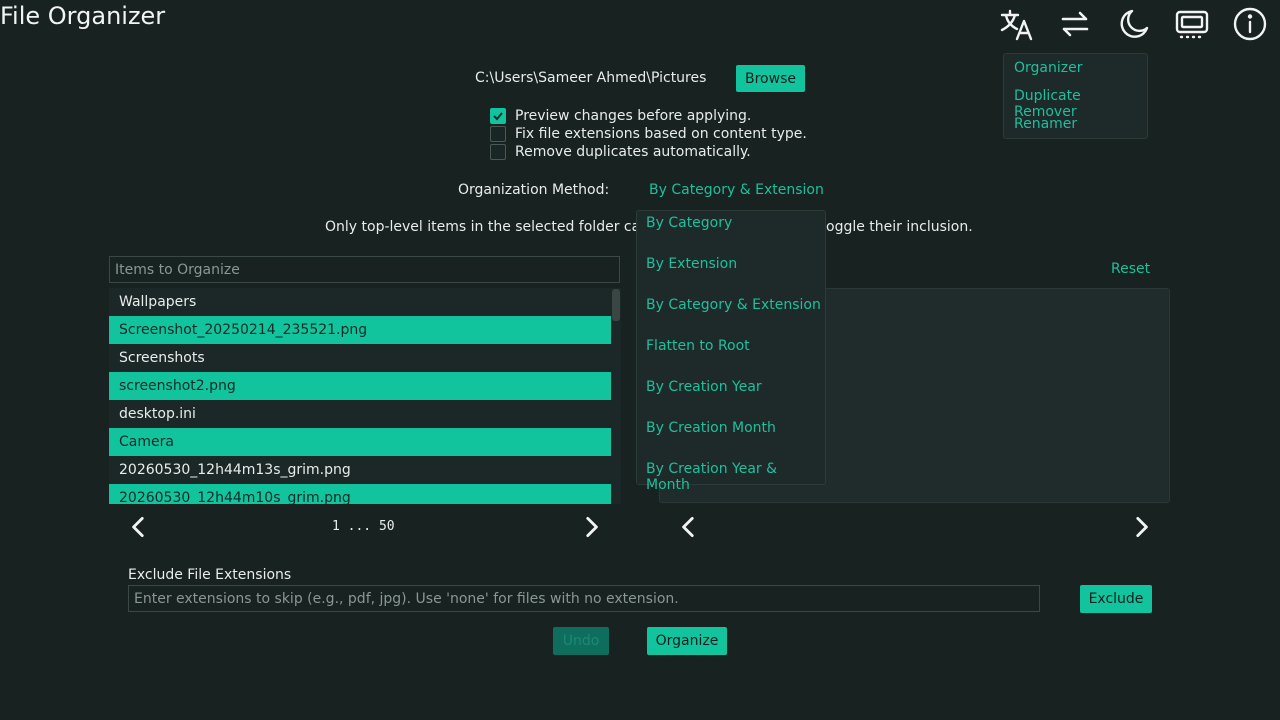 The height and width of the screenshot is (720, 1280). I want to click on method-option: By Creation Year & Month, so click(735, 477).